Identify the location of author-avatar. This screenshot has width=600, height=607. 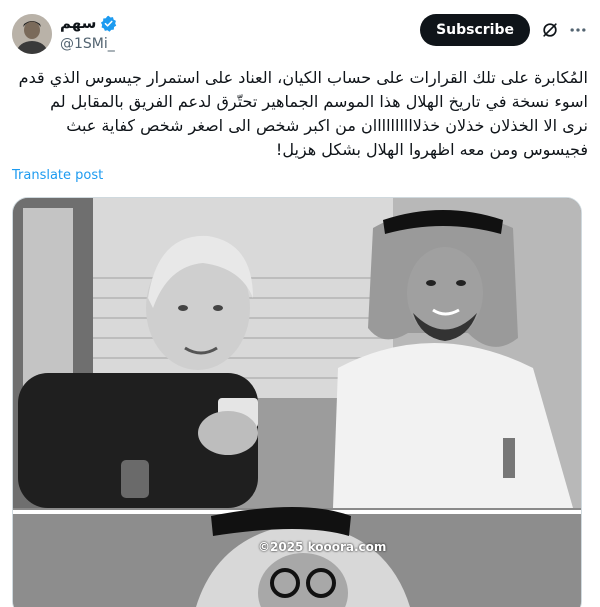
(32, 34).